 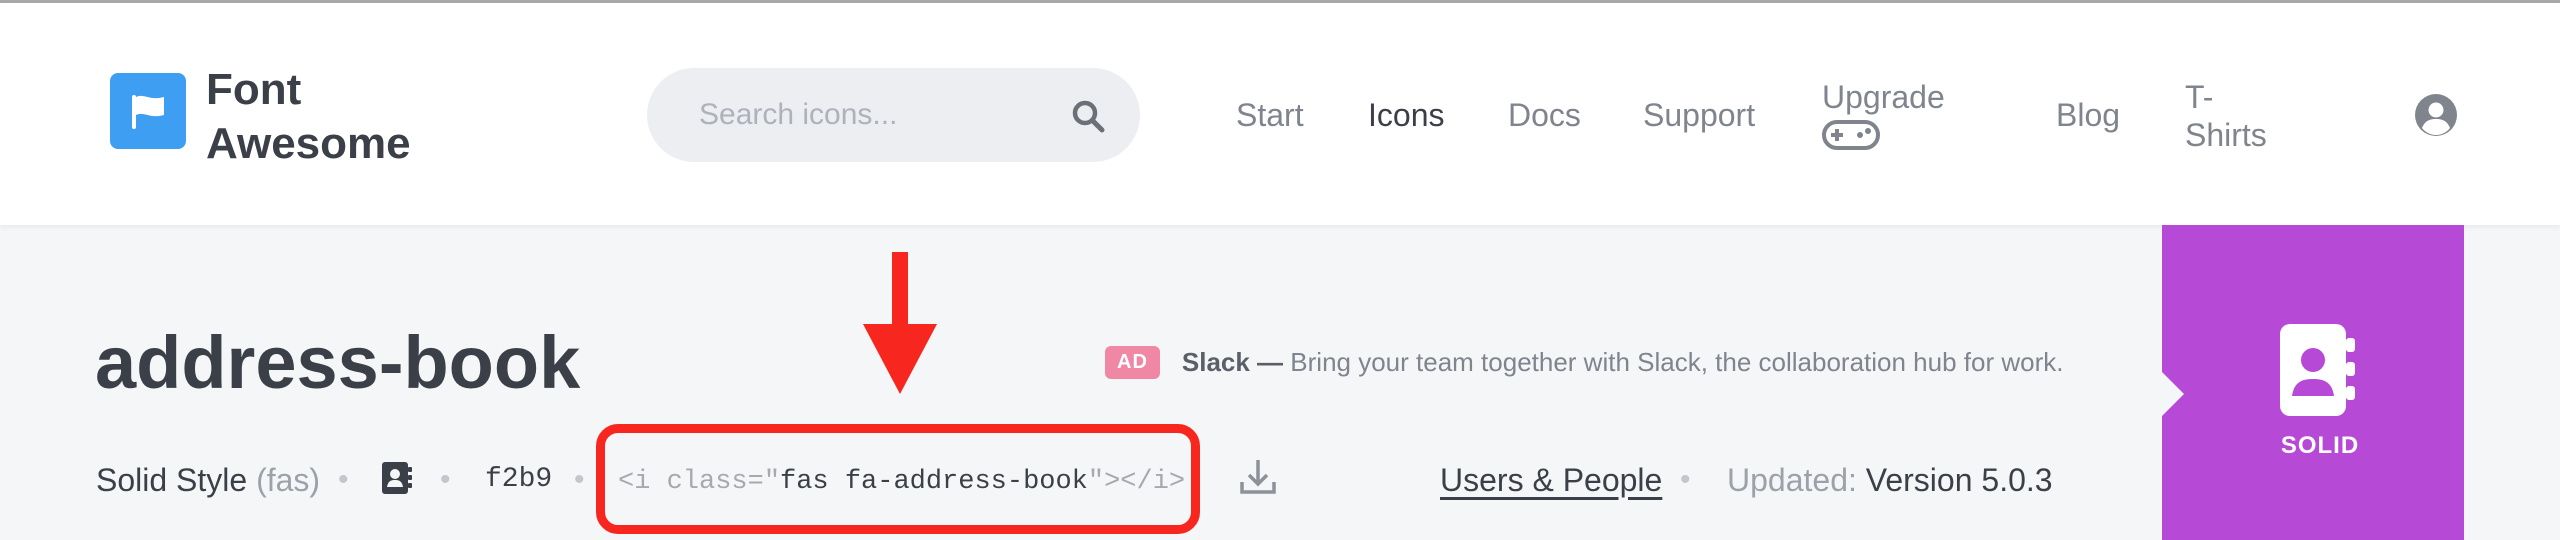 I want to click on style-prefix: (fas), so click(x=288, y=480).